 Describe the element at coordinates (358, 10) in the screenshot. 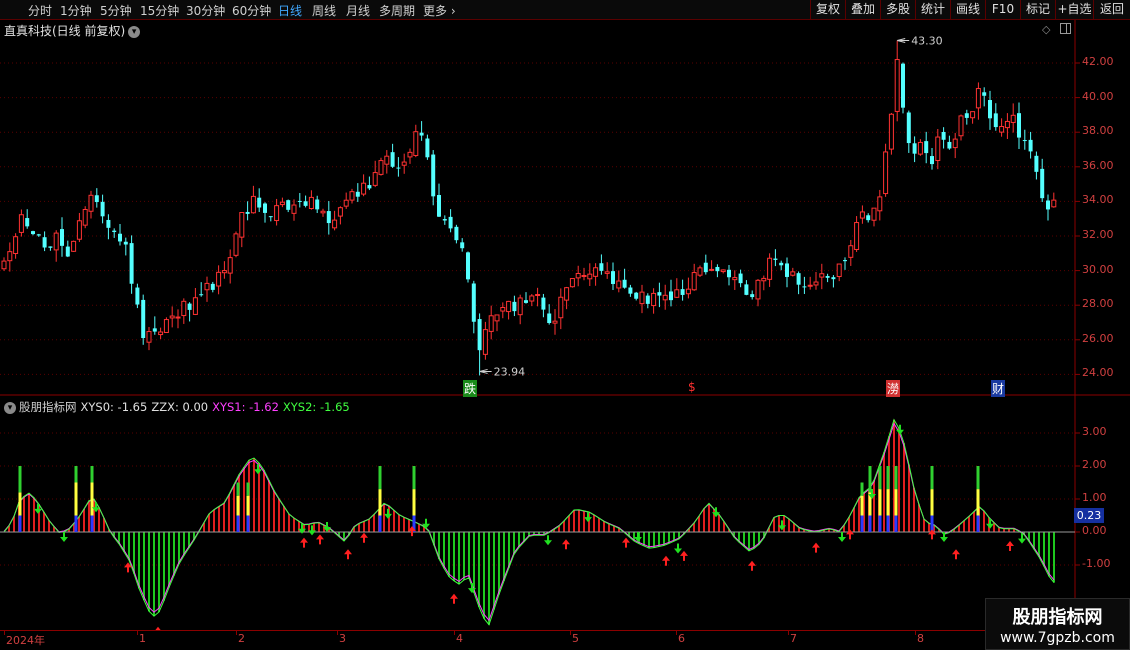

I see `period-8: 月线` at that location.